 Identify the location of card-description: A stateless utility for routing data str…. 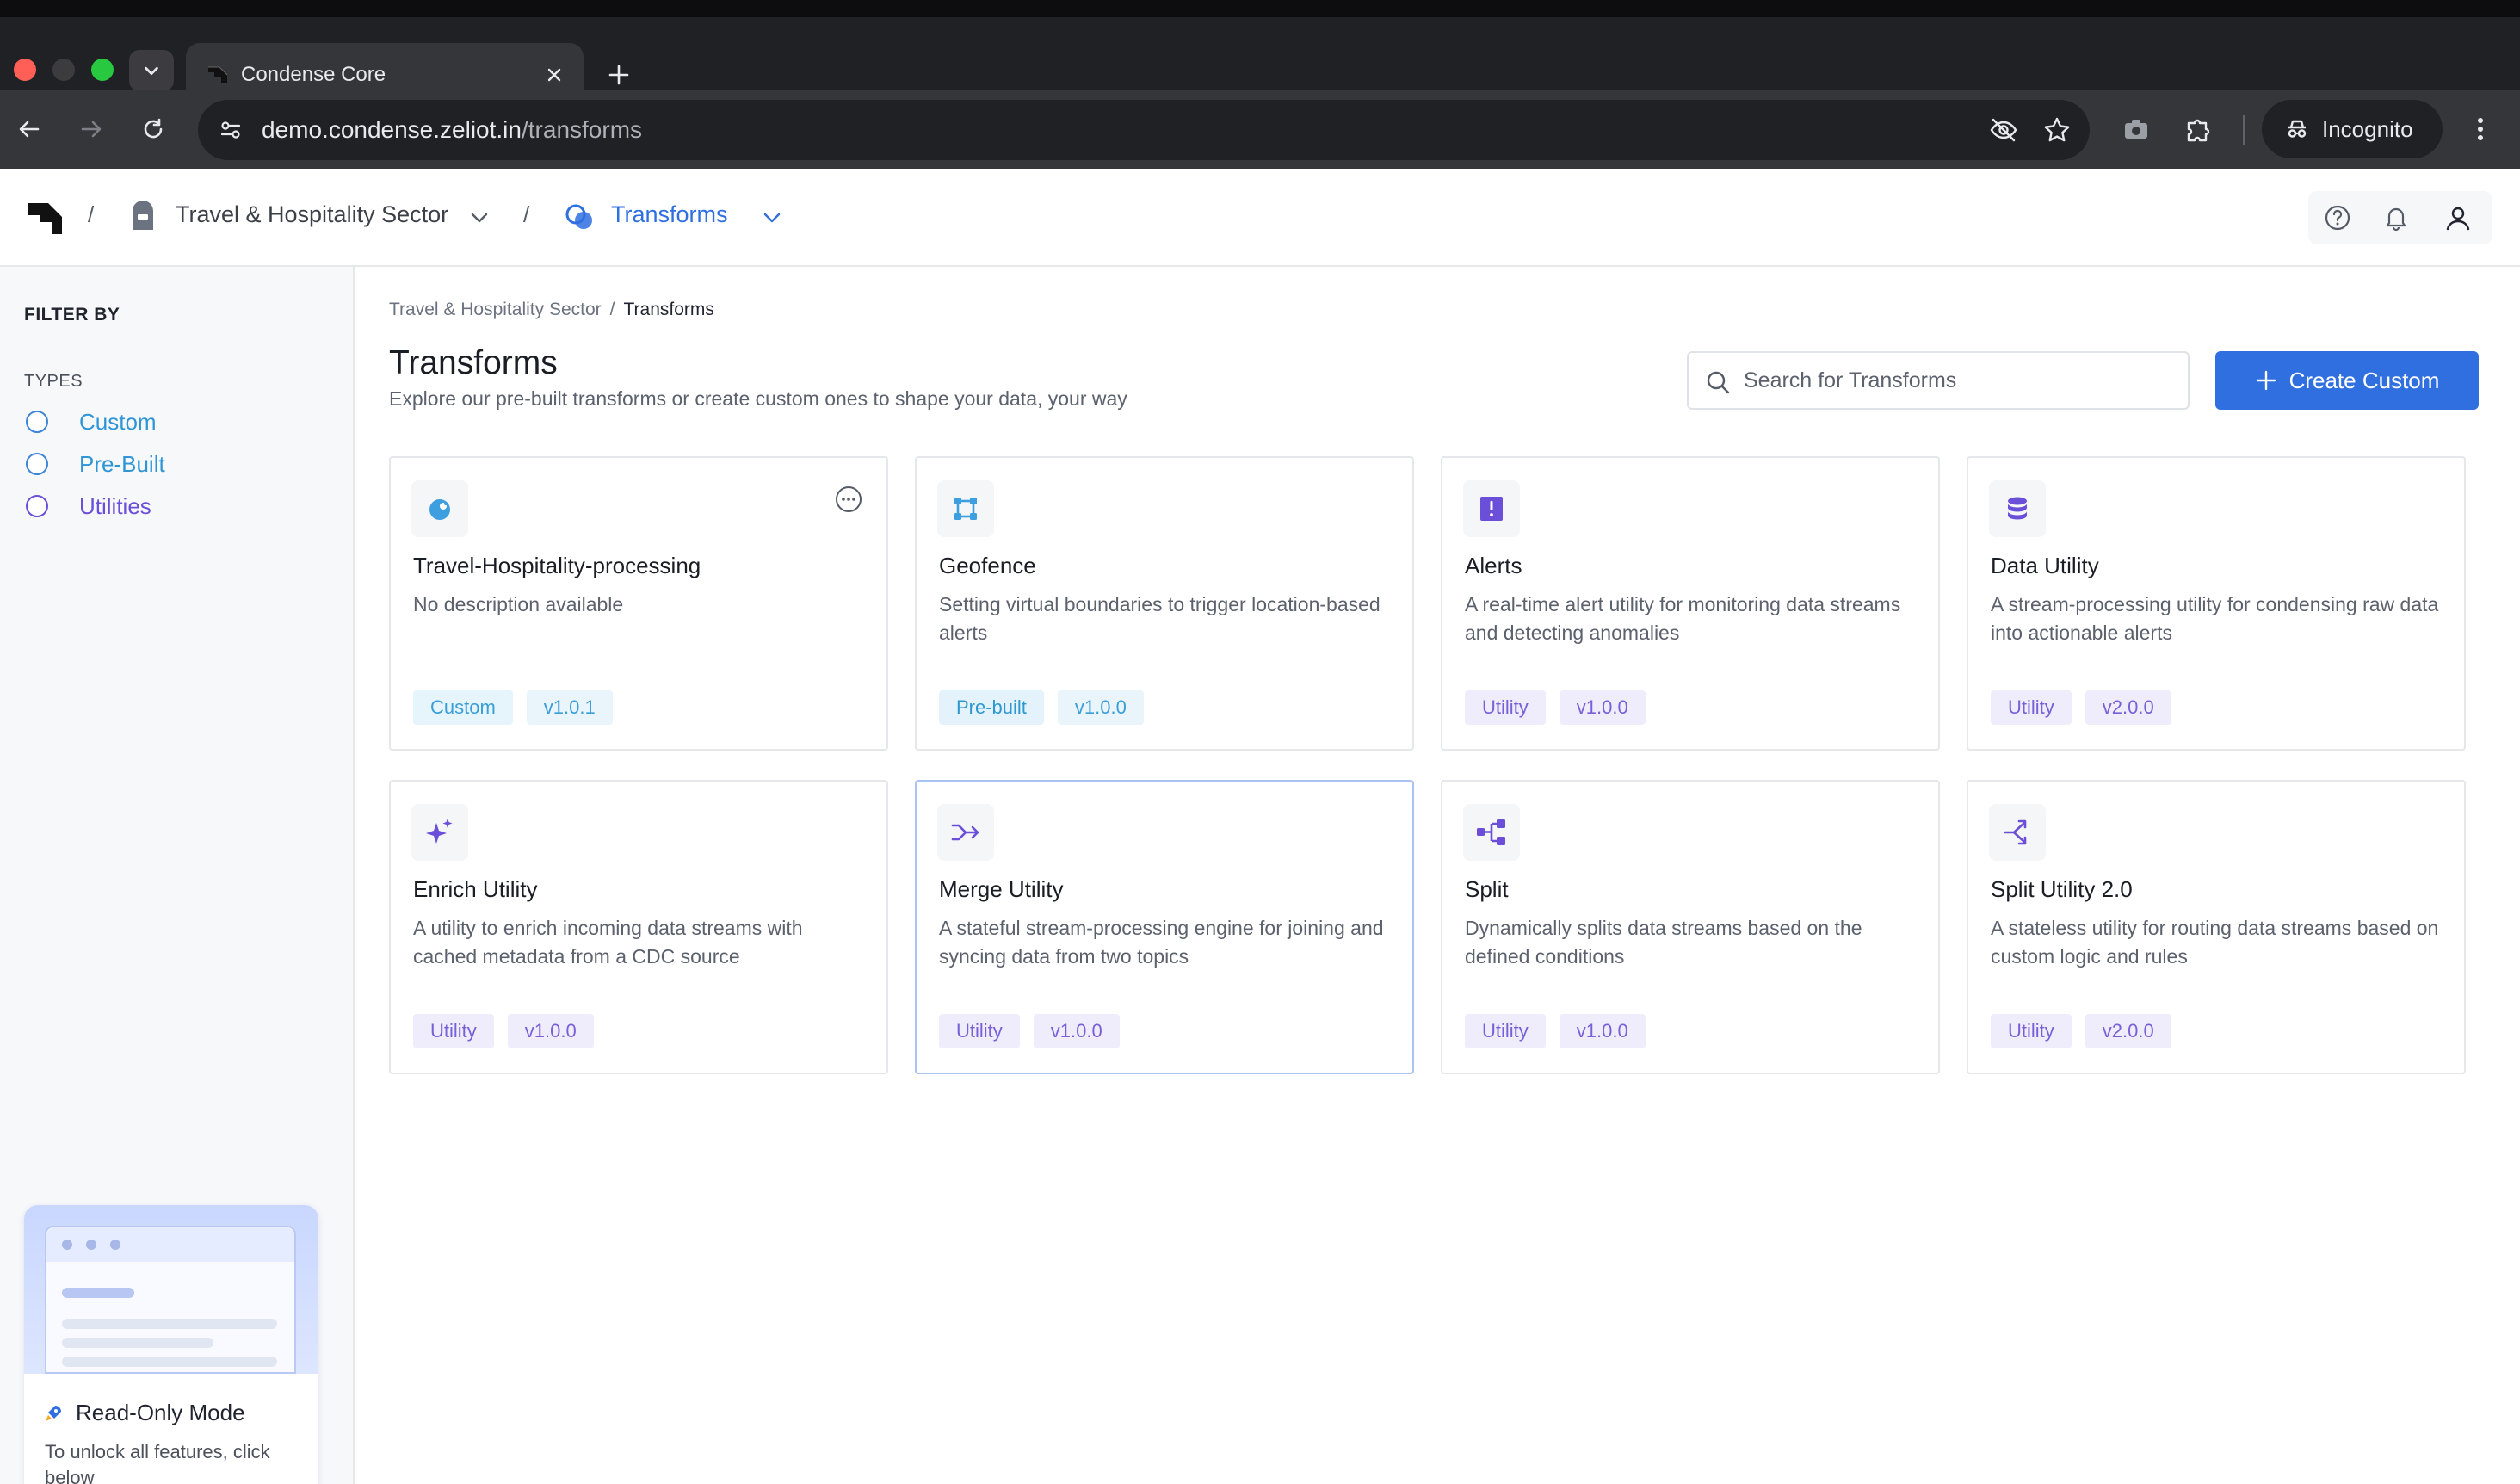
(2215, 942).